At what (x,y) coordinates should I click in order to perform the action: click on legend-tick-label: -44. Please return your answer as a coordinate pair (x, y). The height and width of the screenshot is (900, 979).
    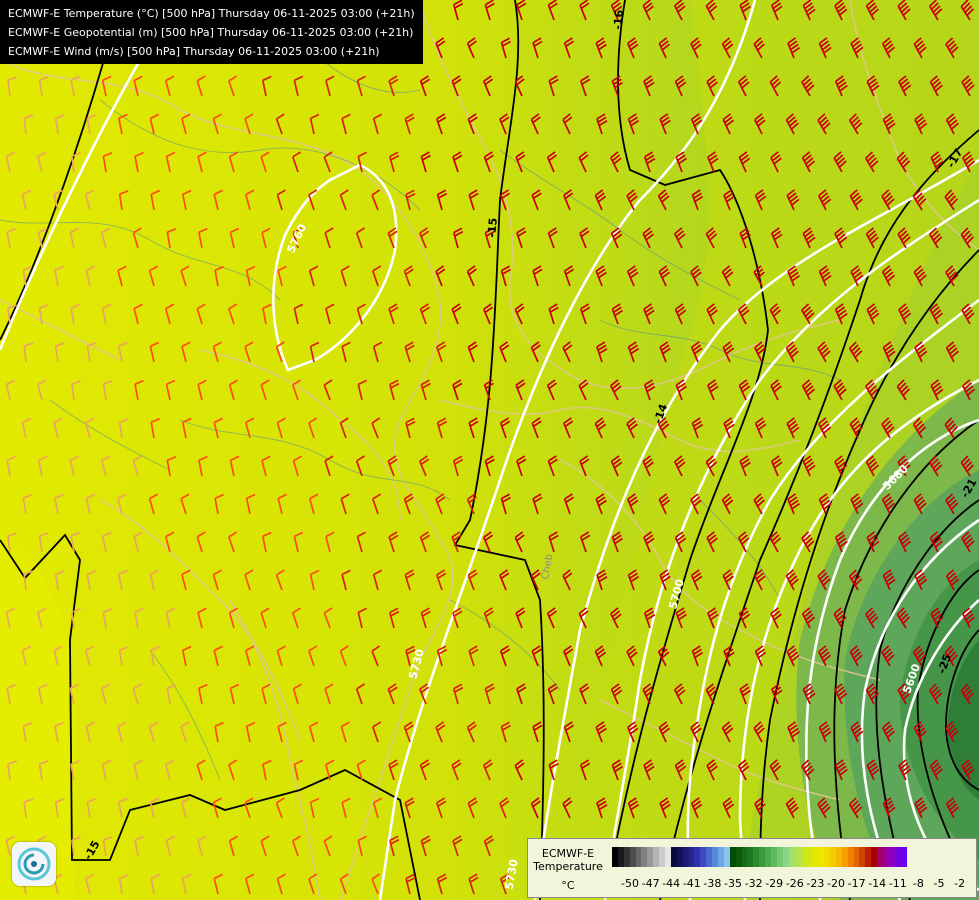
    Looking at the image, I should click on (671, 883).